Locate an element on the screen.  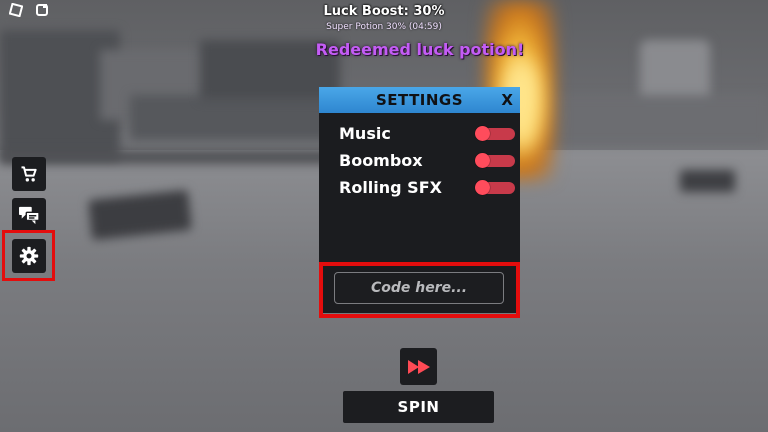
redeem-notification: Redeemed luck potion! is located at coordinates (420, 49).